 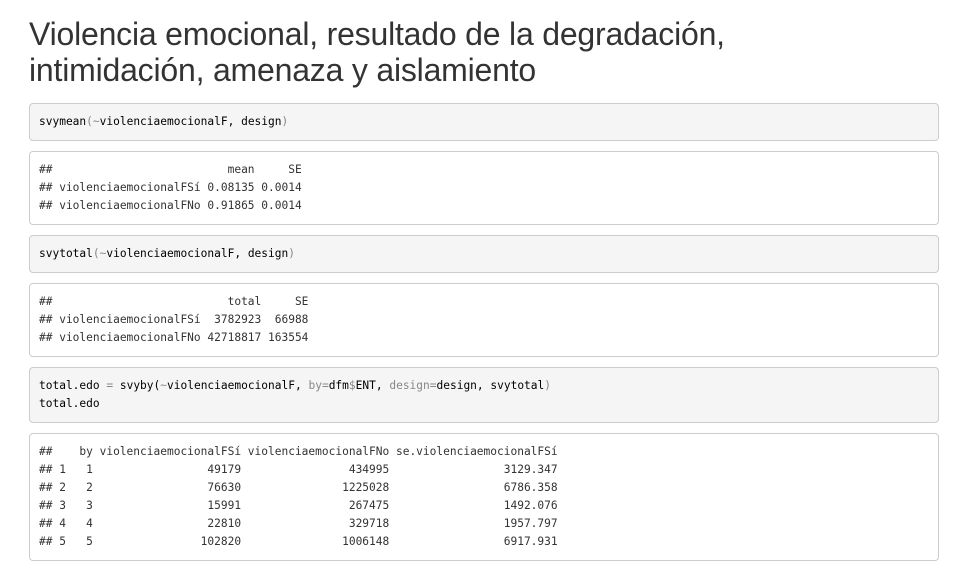 I want to click on output-line: ## 2 2 76630 1225028 6786.358, so click(x=298, y=487).